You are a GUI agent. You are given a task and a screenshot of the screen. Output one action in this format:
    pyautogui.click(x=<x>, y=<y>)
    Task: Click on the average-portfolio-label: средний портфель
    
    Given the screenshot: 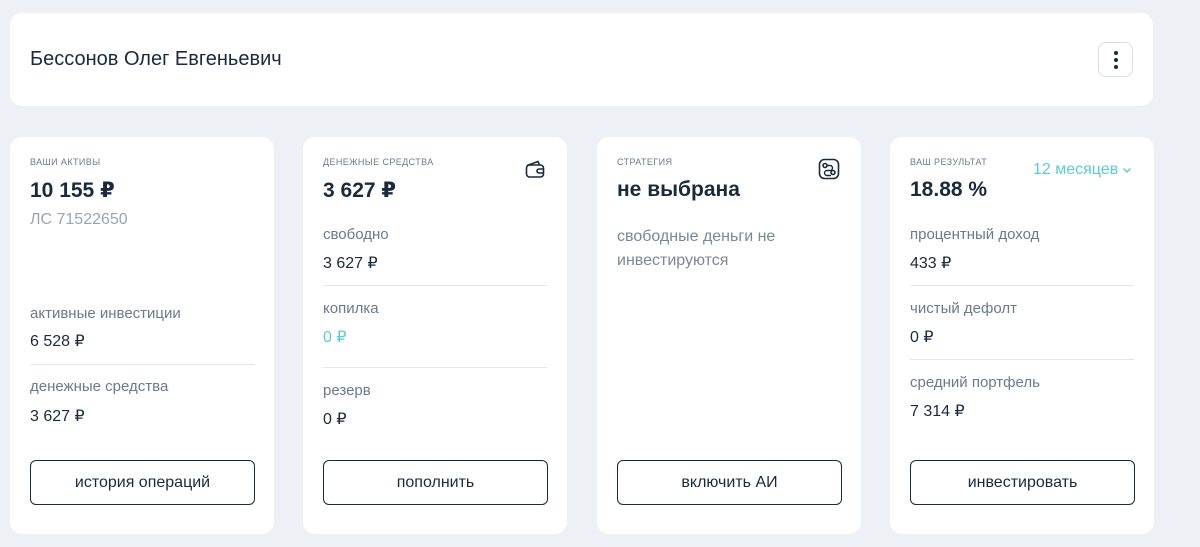 What is the action you would take?
    pyautogui.click(x=975, y=382)
    